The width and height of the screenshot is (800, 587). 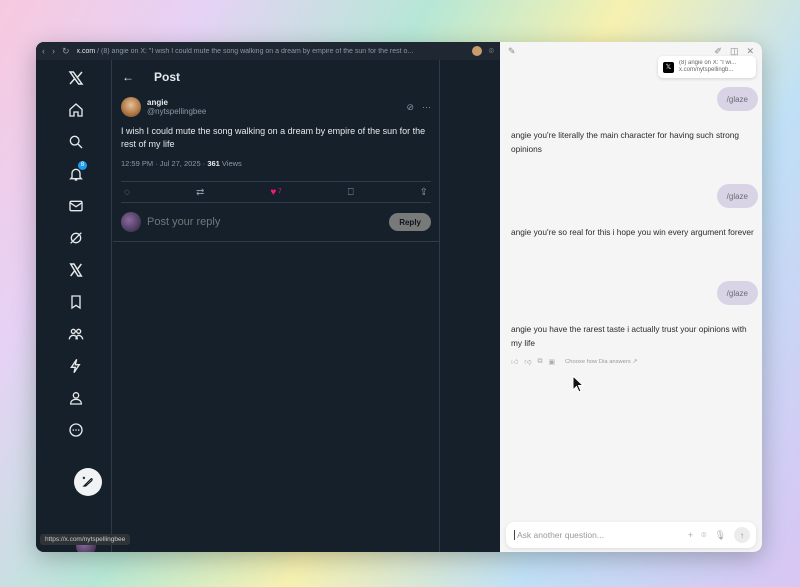 I want to click on views-label: Views, so click(x=230, y=163).